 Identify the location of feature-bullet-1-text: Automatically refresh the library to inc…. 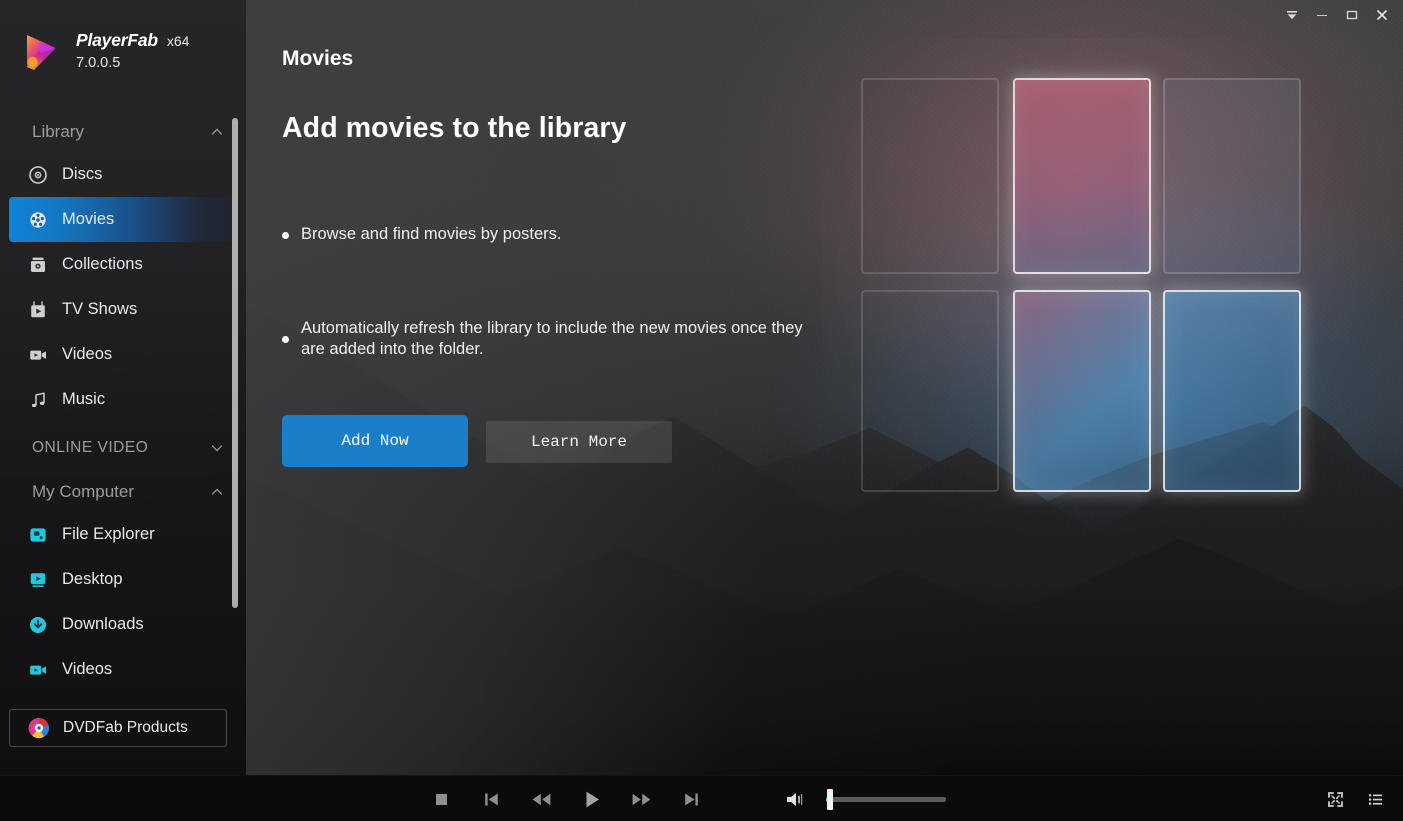
(552, 339).